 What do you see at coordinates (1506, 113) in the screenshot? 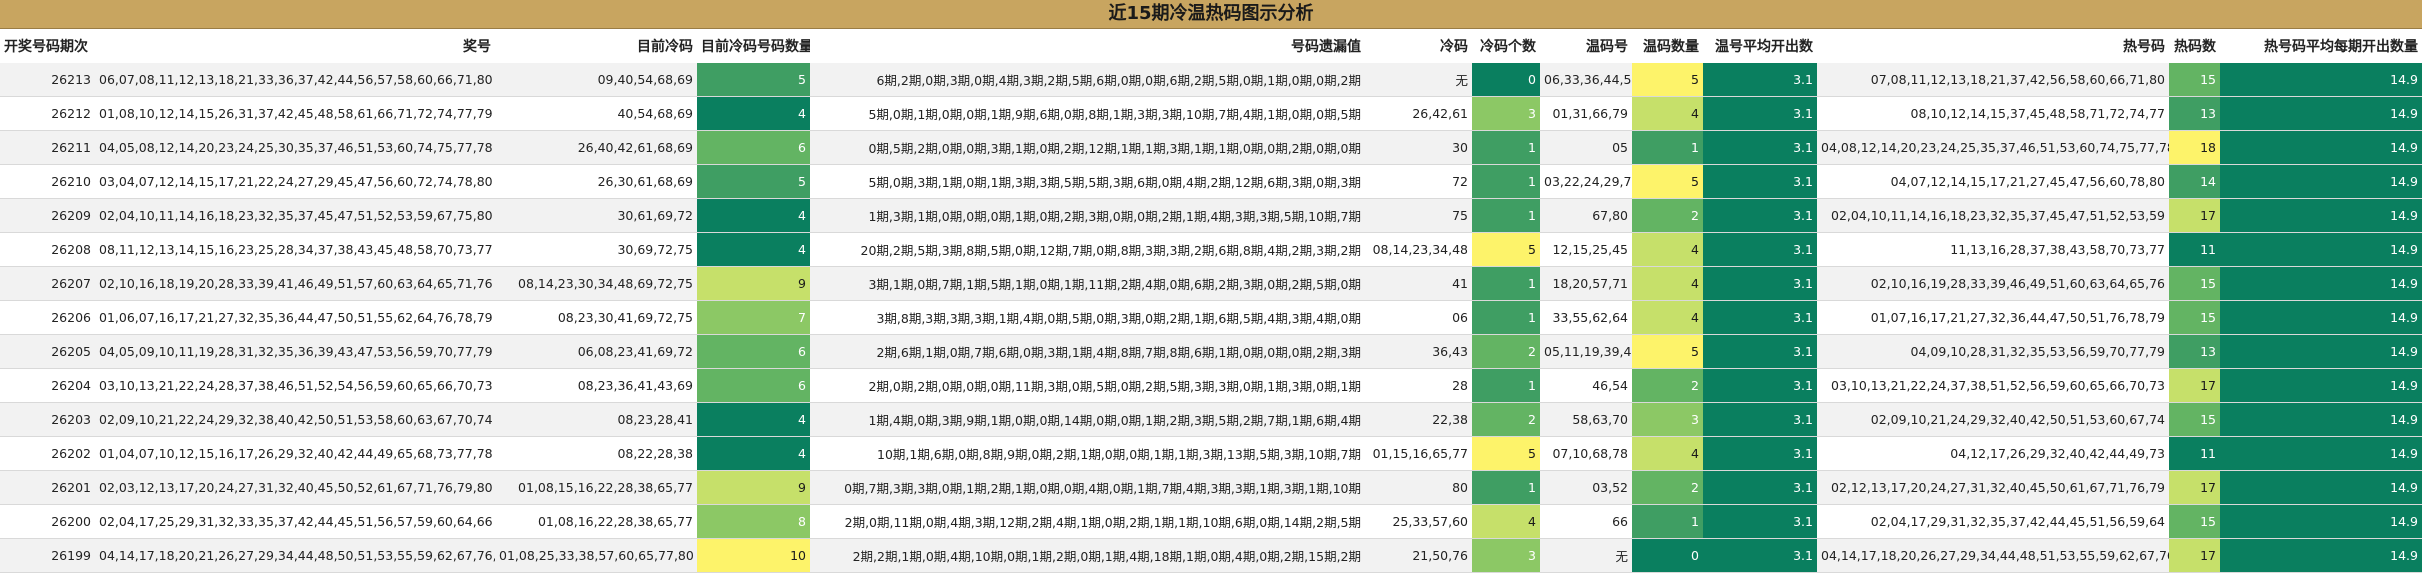
I see `cell-cold-count: 3` at bounding box center [1506, 113].